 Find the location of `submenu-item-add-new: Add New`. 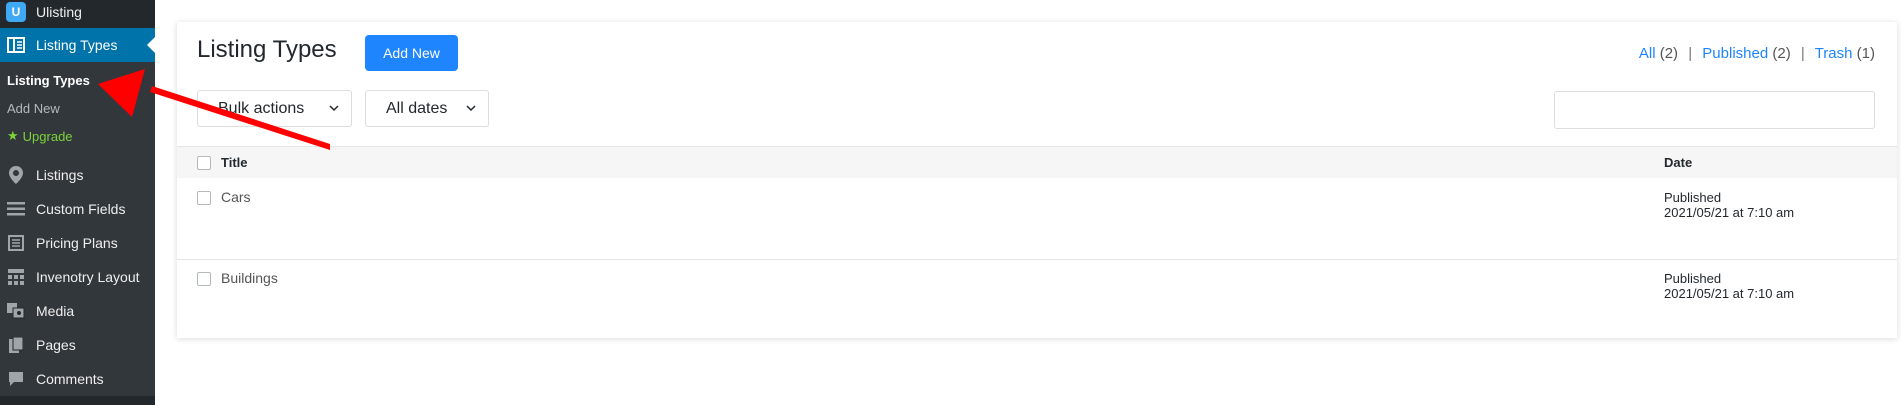

submenu-item-add-new: Add New is located at coordinates (77, 108).